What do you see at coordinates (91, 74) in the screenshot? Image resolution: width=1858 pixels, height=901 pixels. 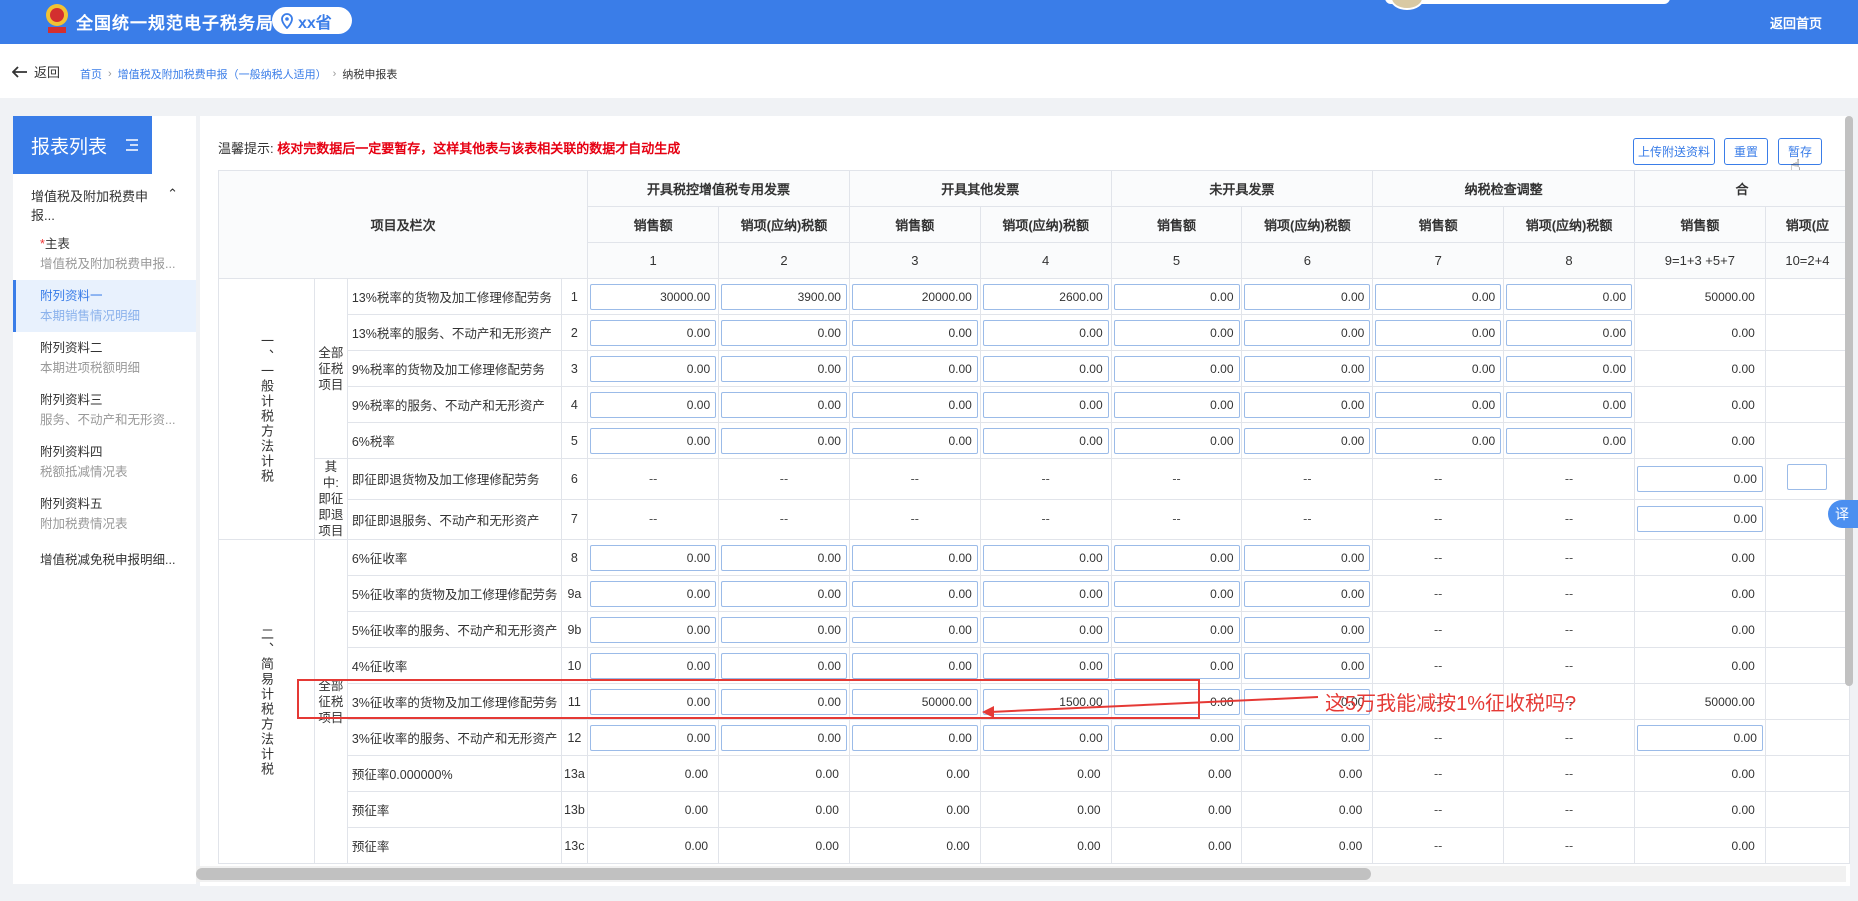 I see `breadcrumb-home: 首页` at bounding box center [91, 74].